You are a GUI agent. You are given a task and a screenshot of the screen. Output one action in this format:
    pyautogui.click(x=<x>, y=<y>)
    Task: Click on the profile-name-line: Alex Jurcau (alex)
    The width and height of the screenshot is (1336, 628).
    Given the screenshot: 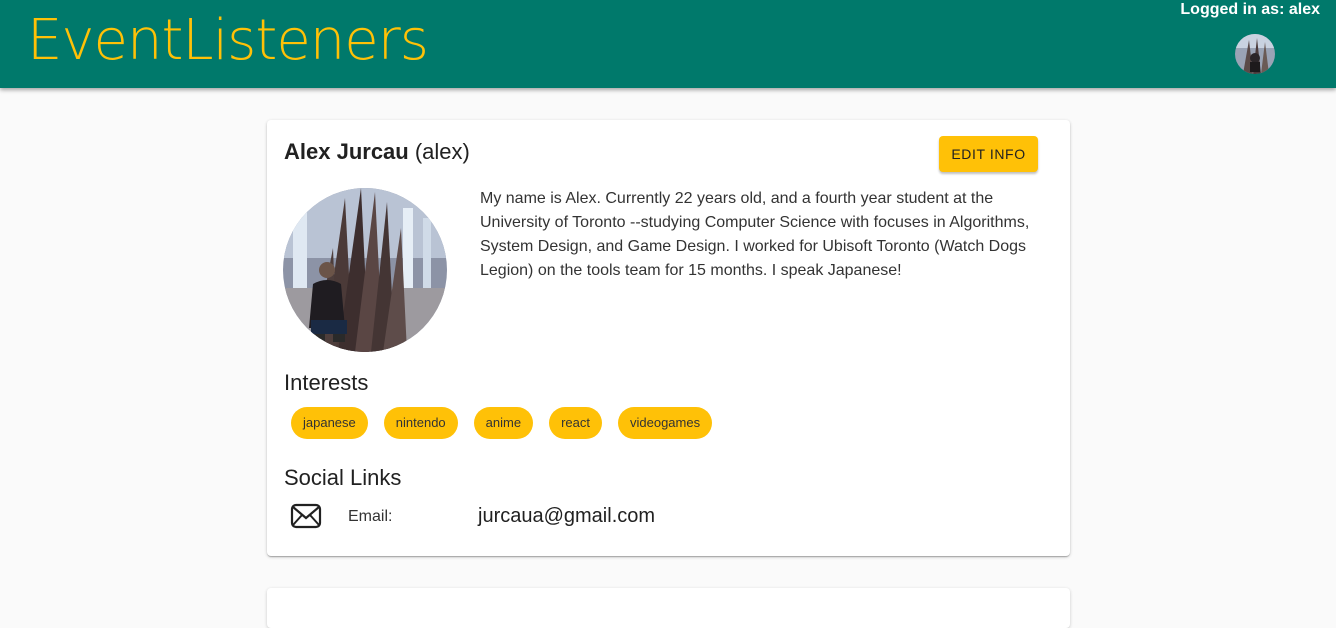 What is the action you would take?
    pyautogui.click(x=377, y=152)
    